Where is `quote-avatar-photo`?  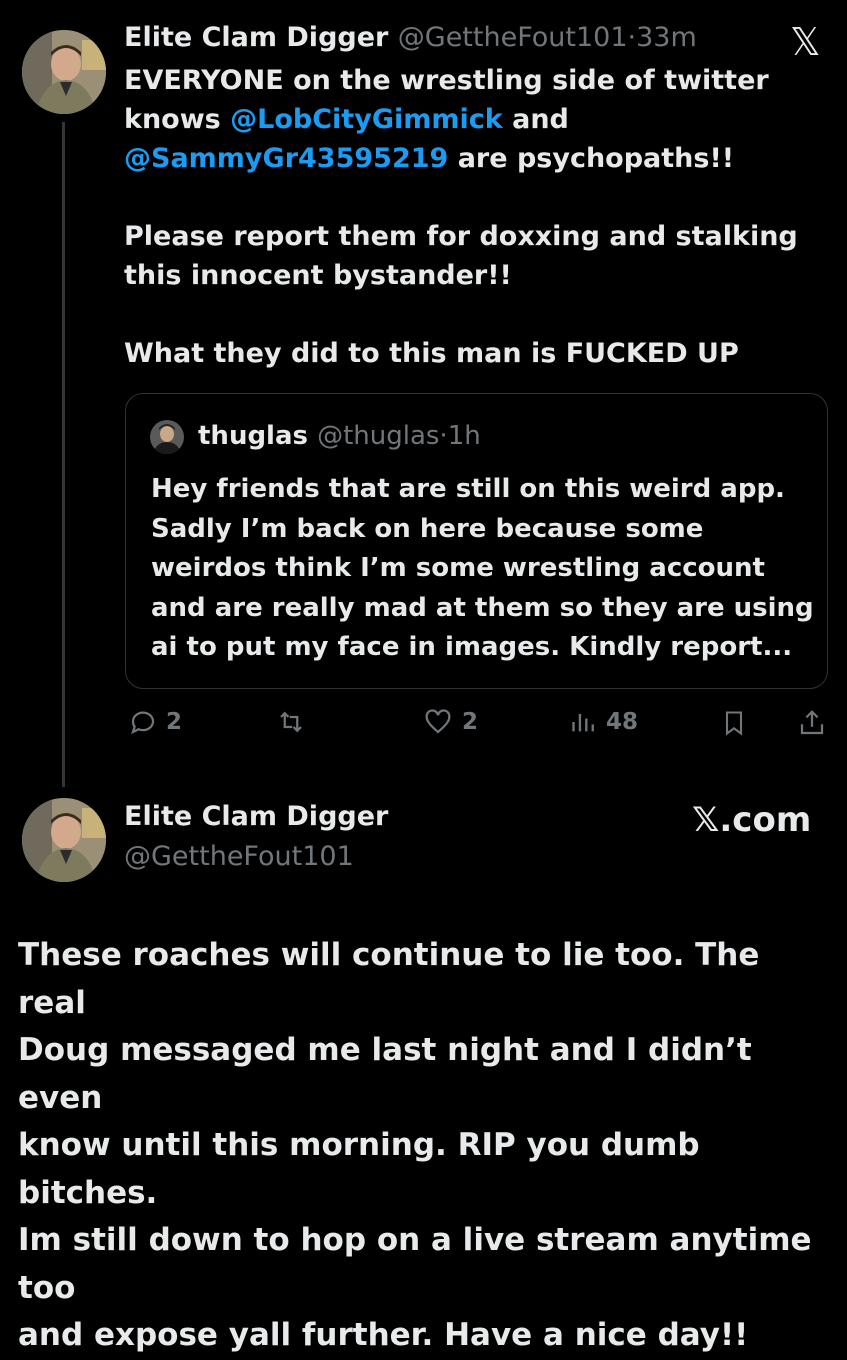
quote-avatar-photo is located at coordinates (167, 437).